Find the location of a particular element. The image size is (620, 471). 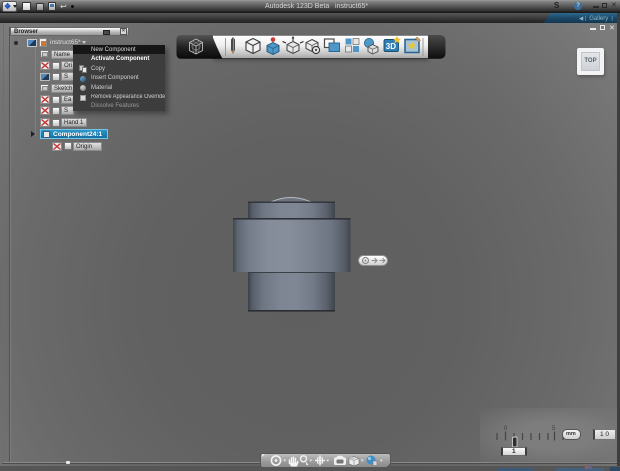

svg-text: 5 is located at coordinates (554, 429).